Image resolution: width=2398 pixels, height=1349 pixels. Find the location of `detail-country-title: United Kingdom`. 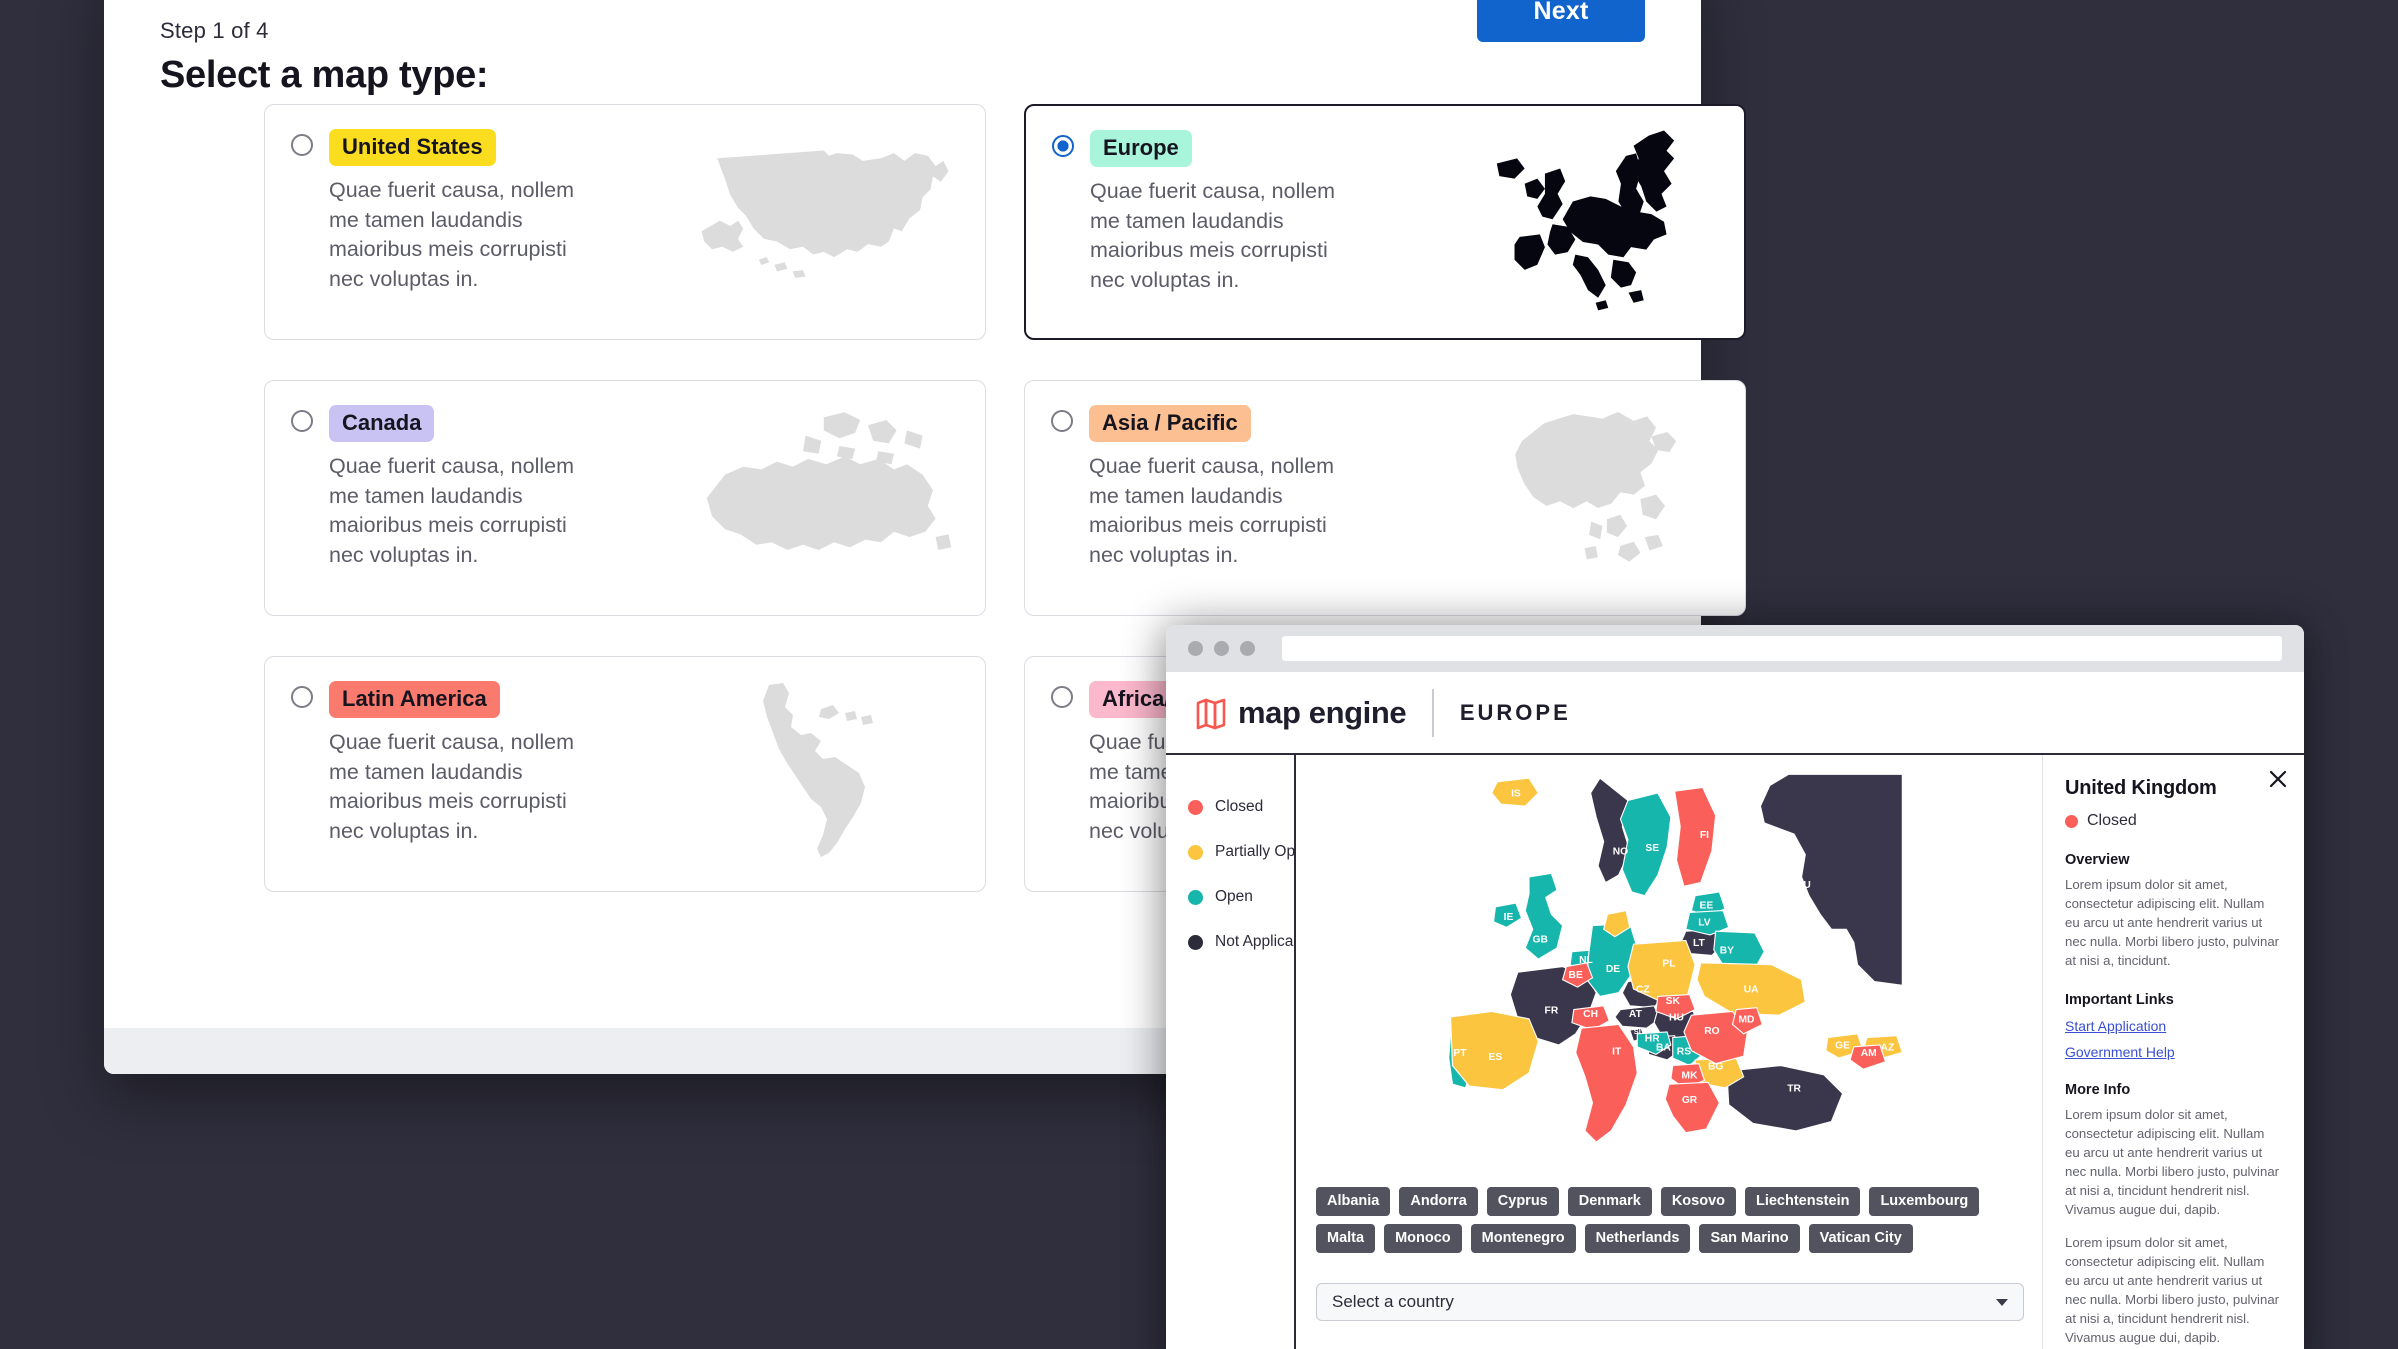

detail-country-title: United Kingdom is located at coordinates (2141, 788).